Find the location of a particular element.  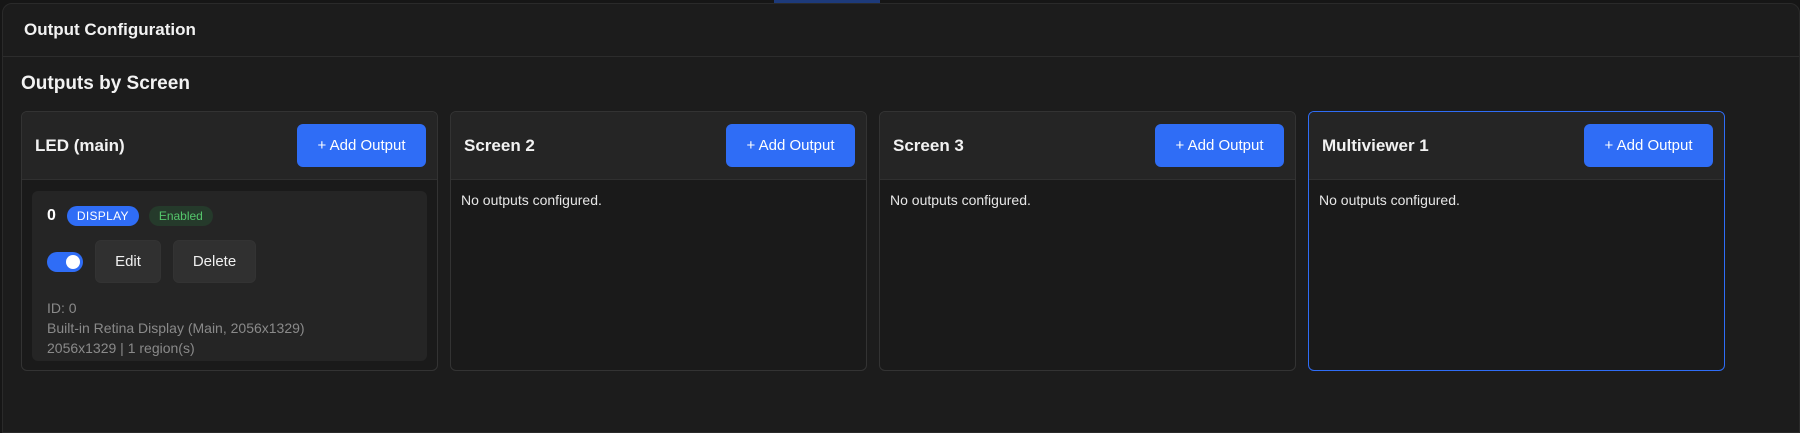

screen-name: Screen 2 is located at coordinates (499, 145).